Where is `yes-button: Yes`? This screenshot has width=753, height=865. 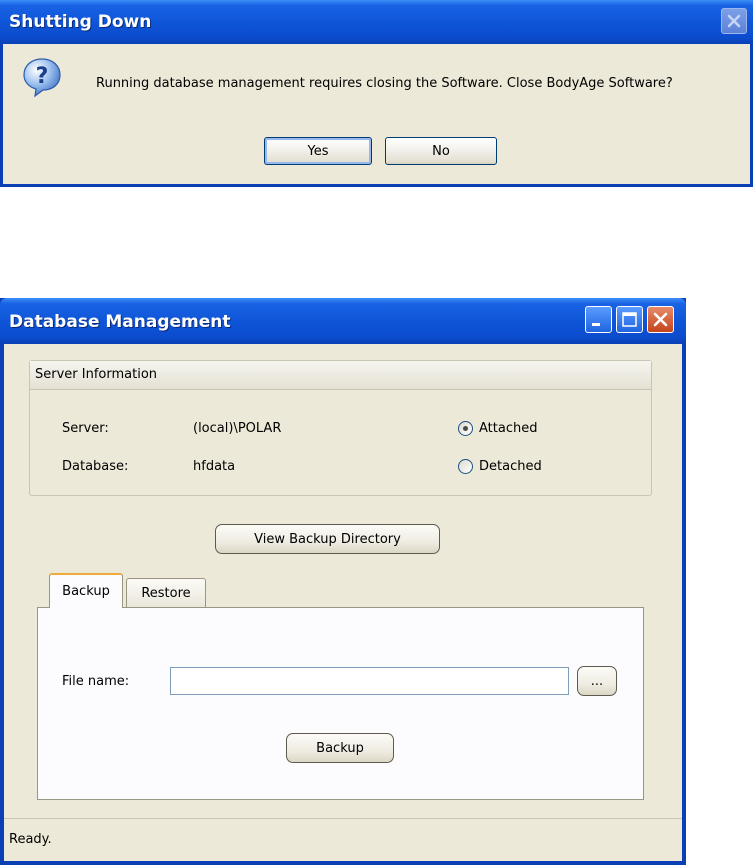 yes-button: Yes is located at coordinates (318, 151).